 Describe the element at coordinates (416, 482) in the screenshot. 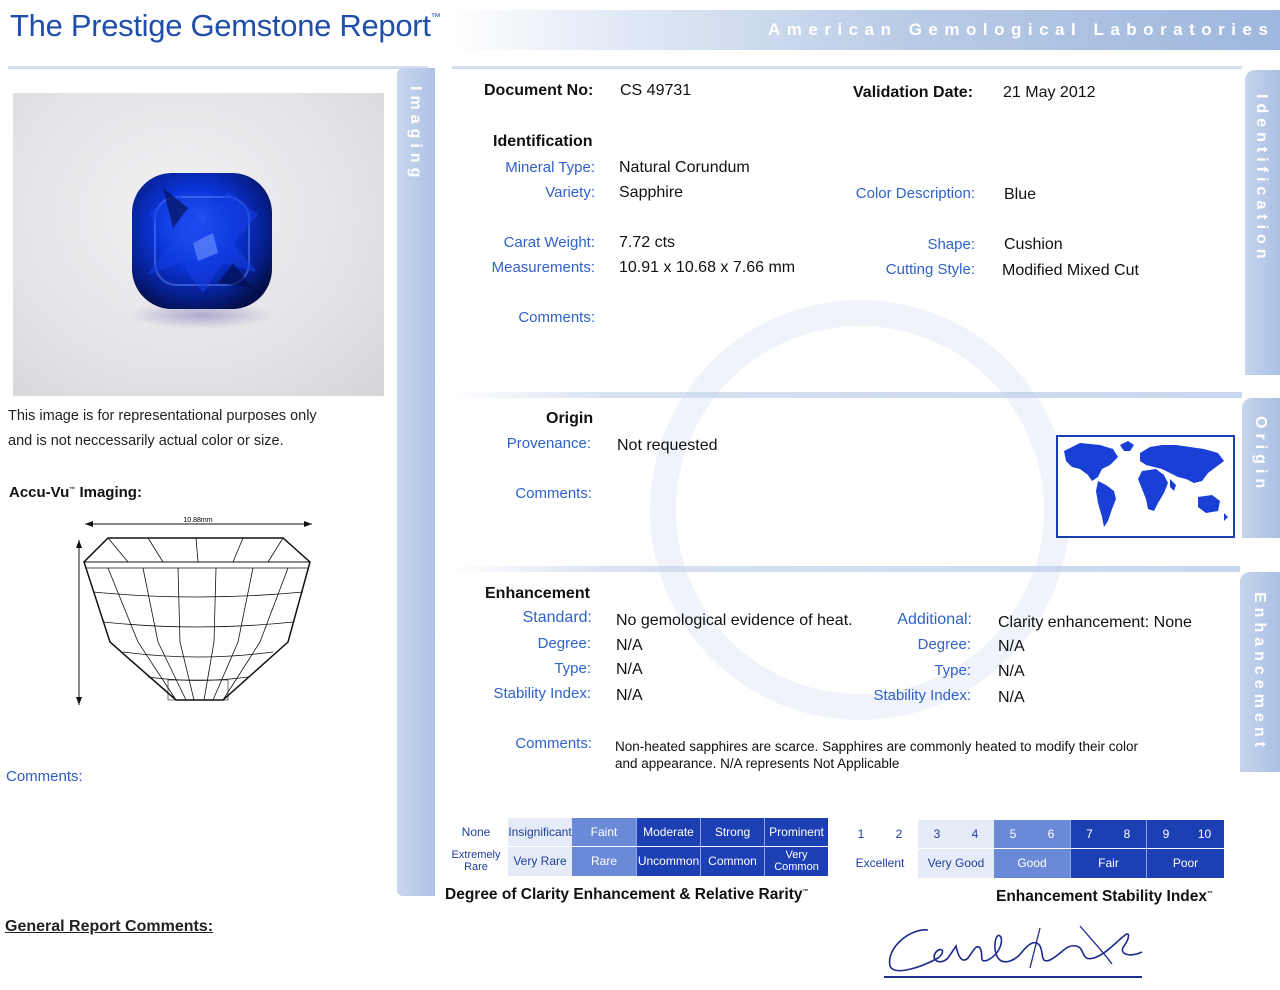

I see `imaging-tab: Imaging` at that location.